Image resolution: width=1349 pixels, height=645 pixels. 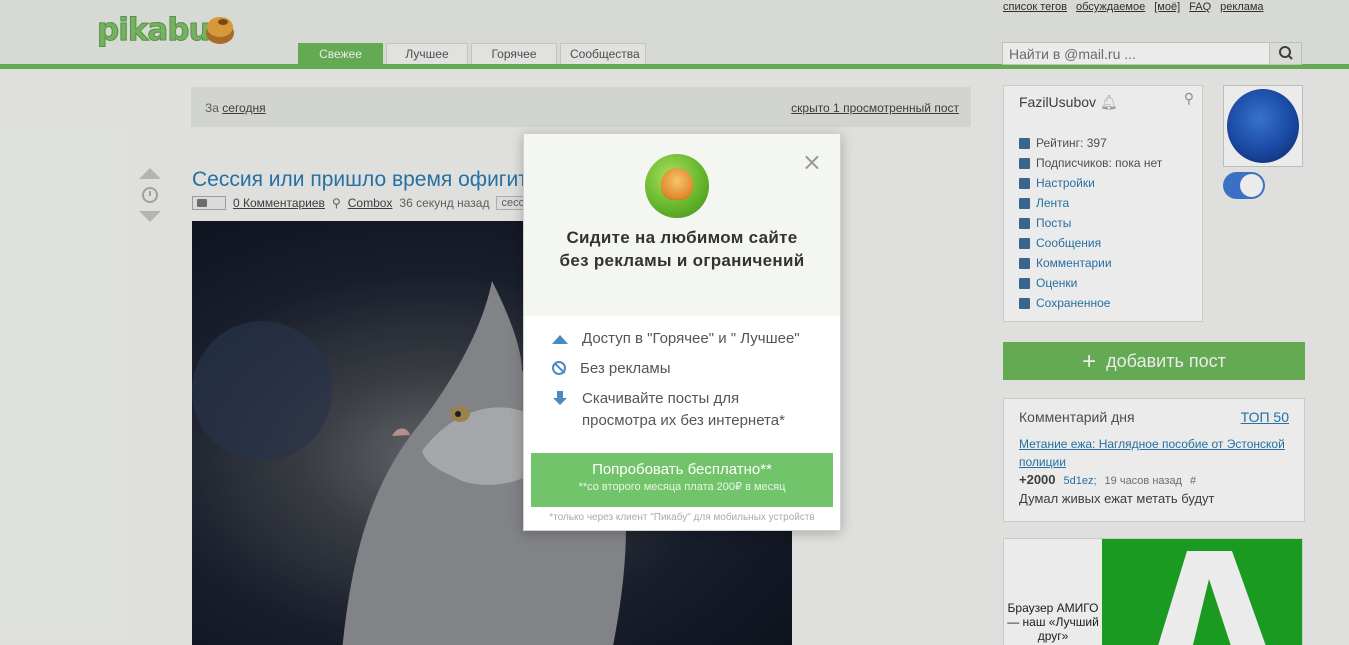 I want to click on feature-text: Без рекламы, so click(x=625, y=368).